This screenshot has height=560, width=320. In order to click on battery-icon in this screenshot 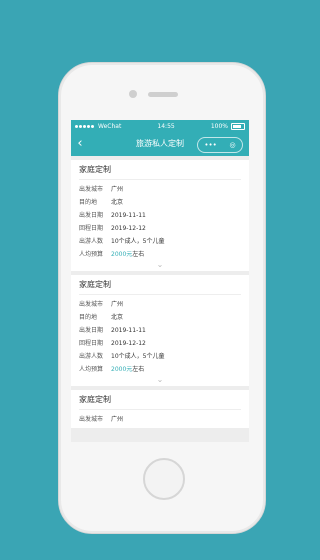, I will do `click(238, 126)`.